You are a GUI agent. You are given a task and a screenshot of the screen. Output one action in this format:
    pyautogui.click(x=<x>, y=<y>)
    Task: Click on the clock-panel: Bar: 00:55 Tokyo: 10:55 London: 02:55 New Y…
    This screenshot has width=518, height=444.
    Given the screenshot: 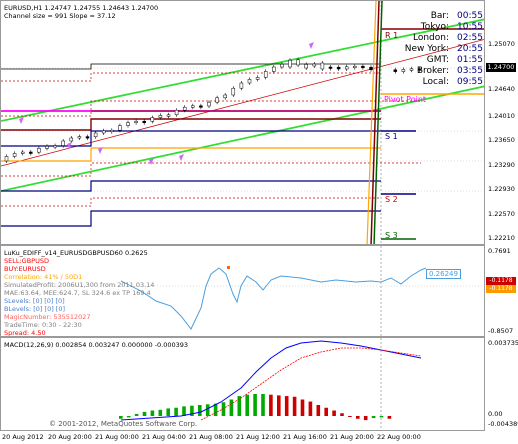 What is the action you would take?
    pyautogui.click(x=442, y=49)
    